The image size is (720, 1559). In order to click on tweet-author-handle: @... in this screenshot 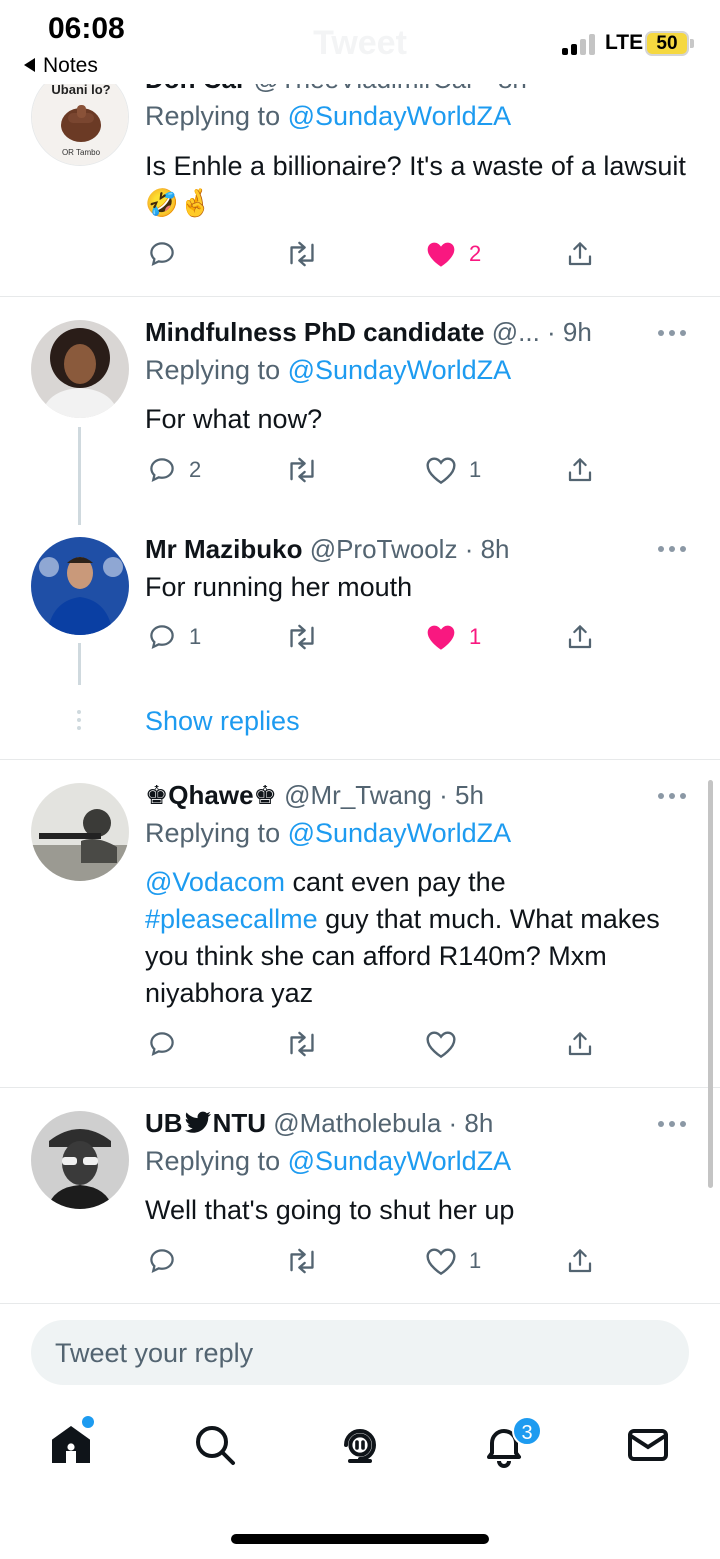, I will do `click(516, 332)`.